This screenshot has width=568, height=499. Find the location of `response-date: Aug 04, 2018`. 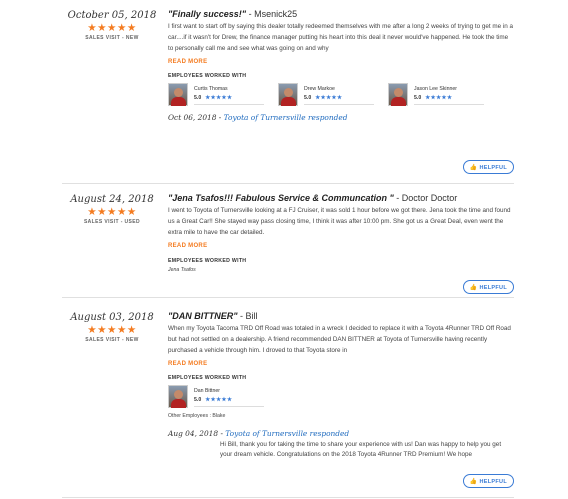

response-date: Aug 04, 2018 is located at coordinates (193, 433).